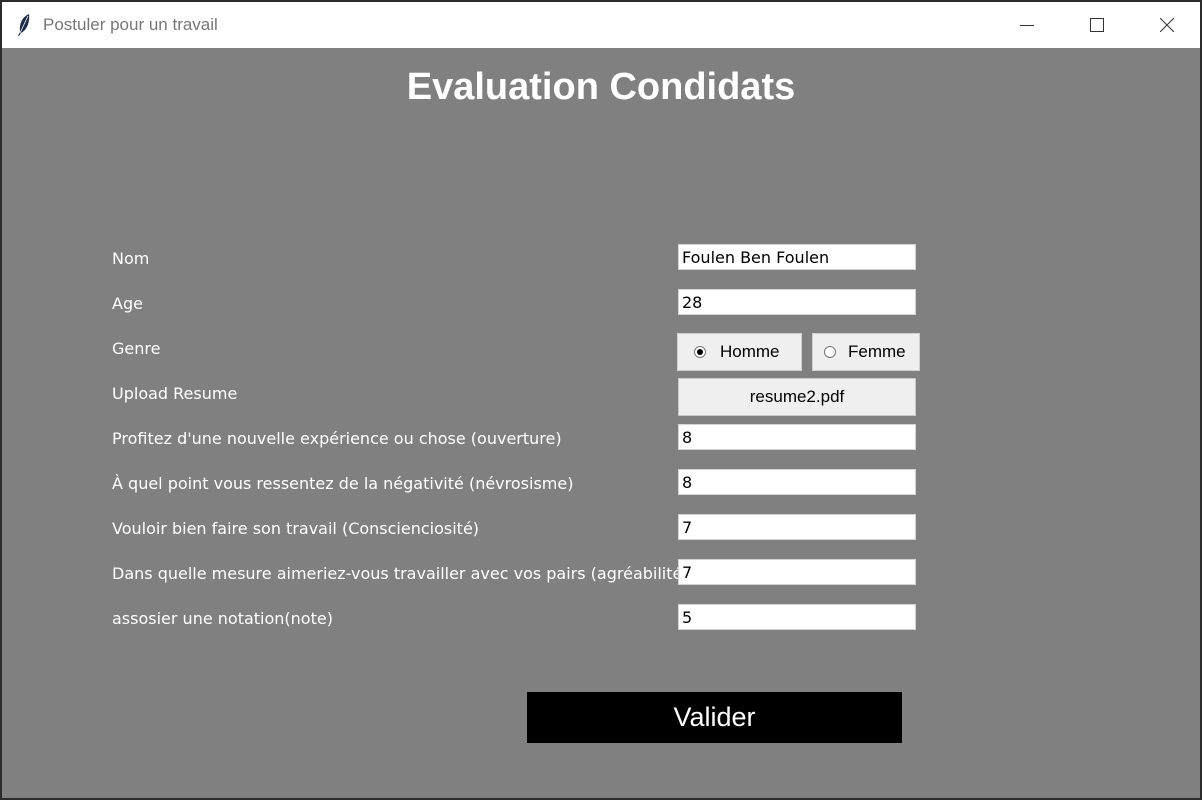 The image size is (1202, 800). What do you see at coordinates (714, 717) in the screenshot?
I see `valider-button: Valider` at bounding box center [714, 717].